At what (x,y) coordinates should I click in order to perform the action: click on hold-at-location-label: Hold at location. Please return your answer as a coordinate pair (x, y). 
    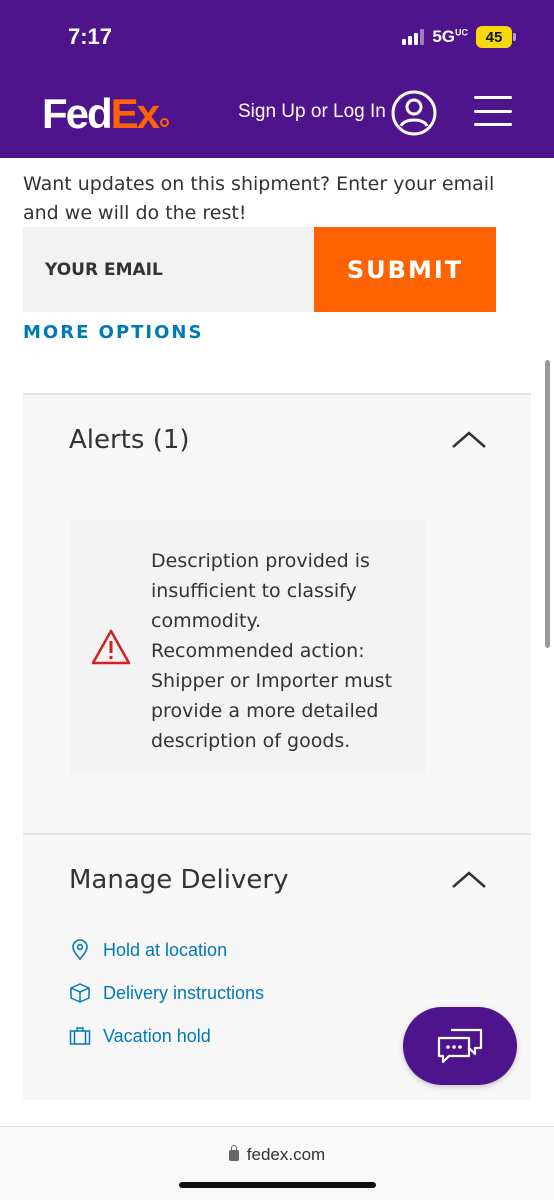
    Looking at the image, I should click on (165, 949).